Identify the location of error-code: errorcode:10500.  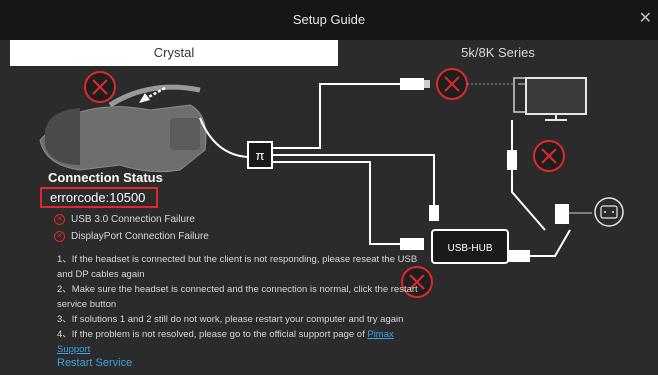
(98, 197).